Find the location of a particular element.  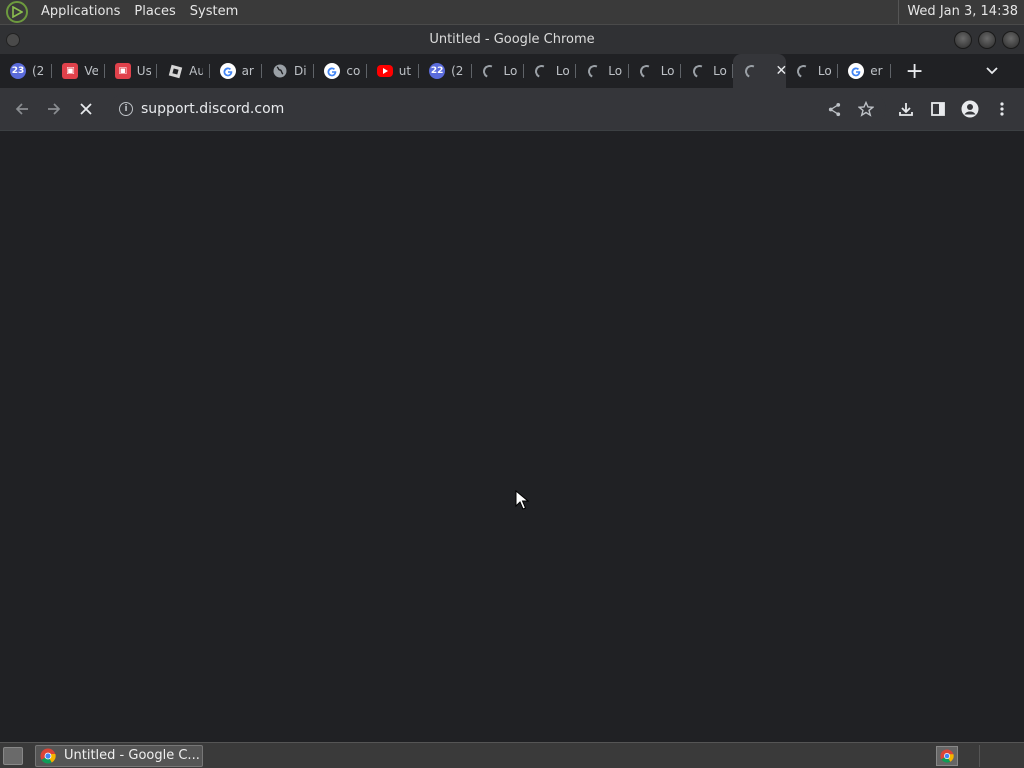

back-arrow-icon is located at coordinates (21, 109).